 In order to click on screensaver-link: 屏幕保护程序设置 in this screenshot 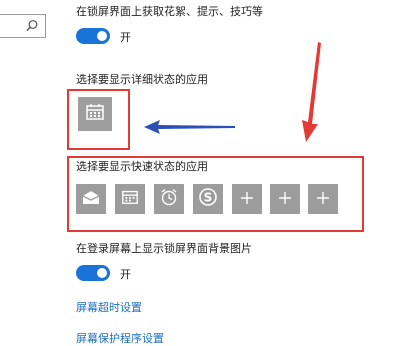, I will do `click(120, 338)`.